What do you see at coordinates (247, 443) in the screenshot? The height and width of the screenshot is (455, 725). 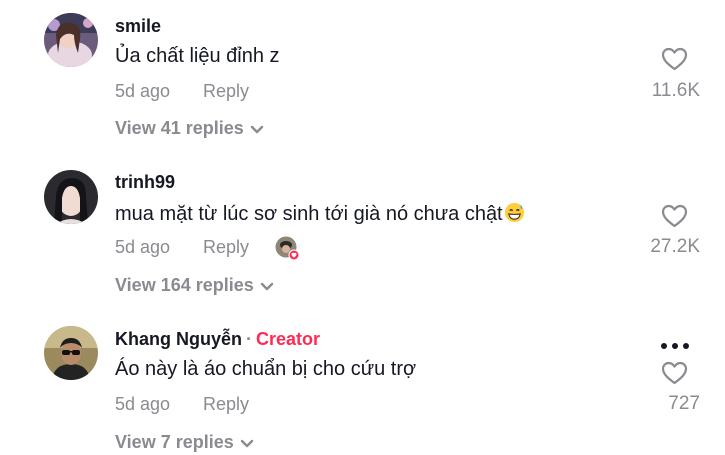 I see `chevron-down-icon` at bounding box center [247, 443].